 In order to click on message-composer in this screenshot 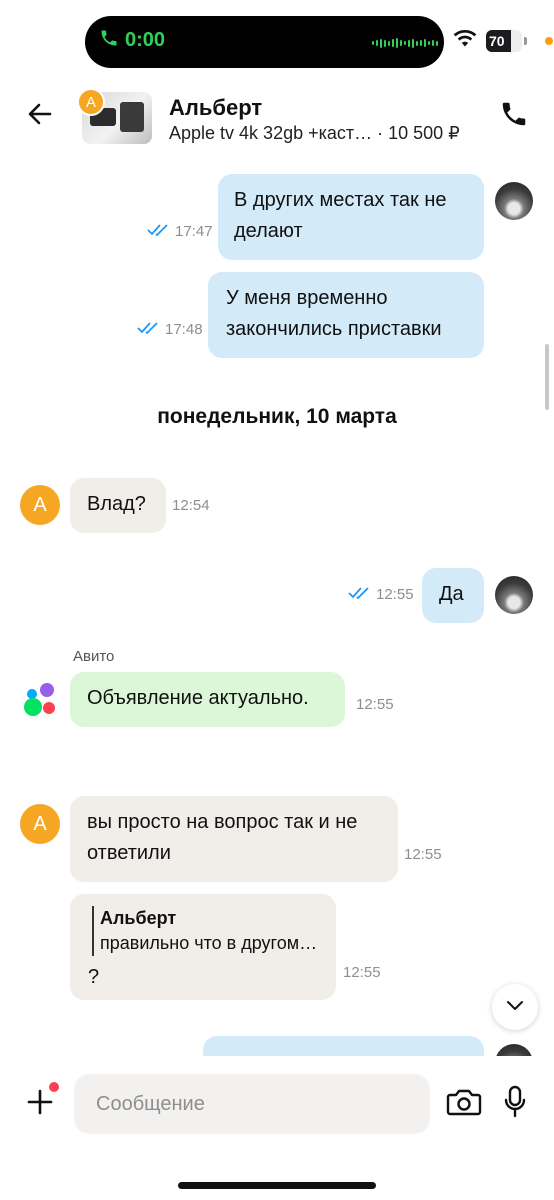, I will do `click(277, 1128)`.